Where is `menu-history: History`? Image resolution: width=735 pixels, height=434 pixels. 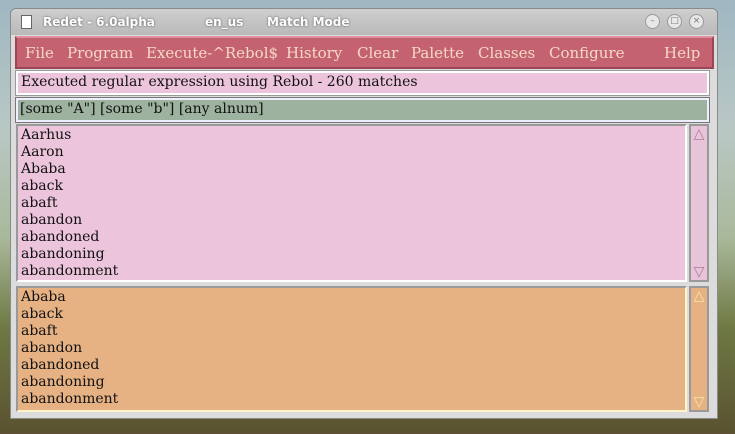
menu-history: History is located at coordinates (314, 53).